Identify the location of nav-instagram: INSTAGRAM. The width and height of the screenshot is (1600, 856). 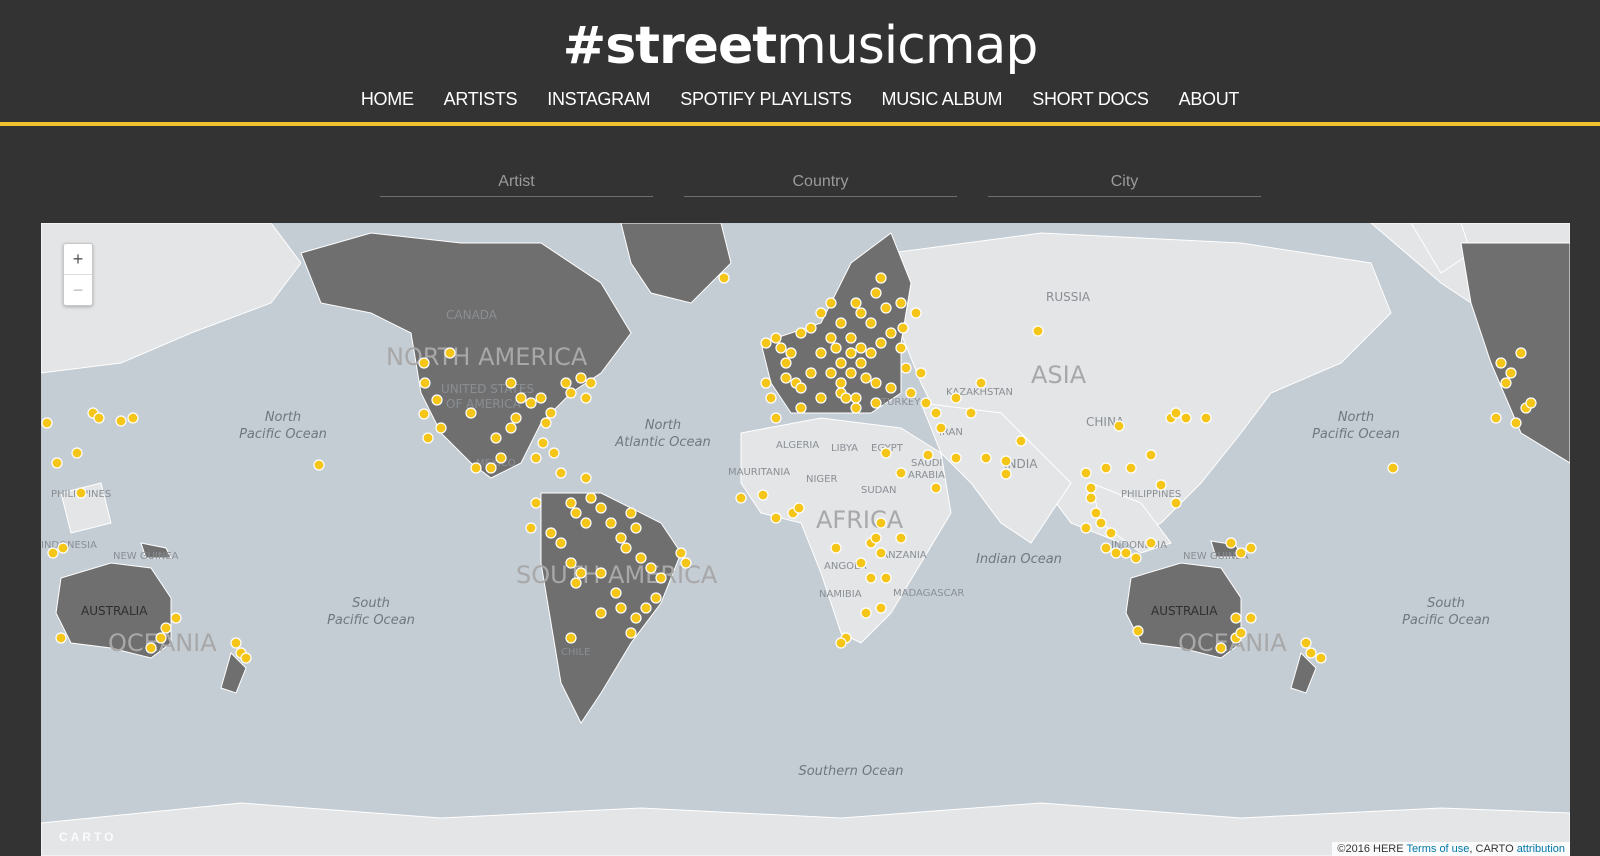
(598, 99).